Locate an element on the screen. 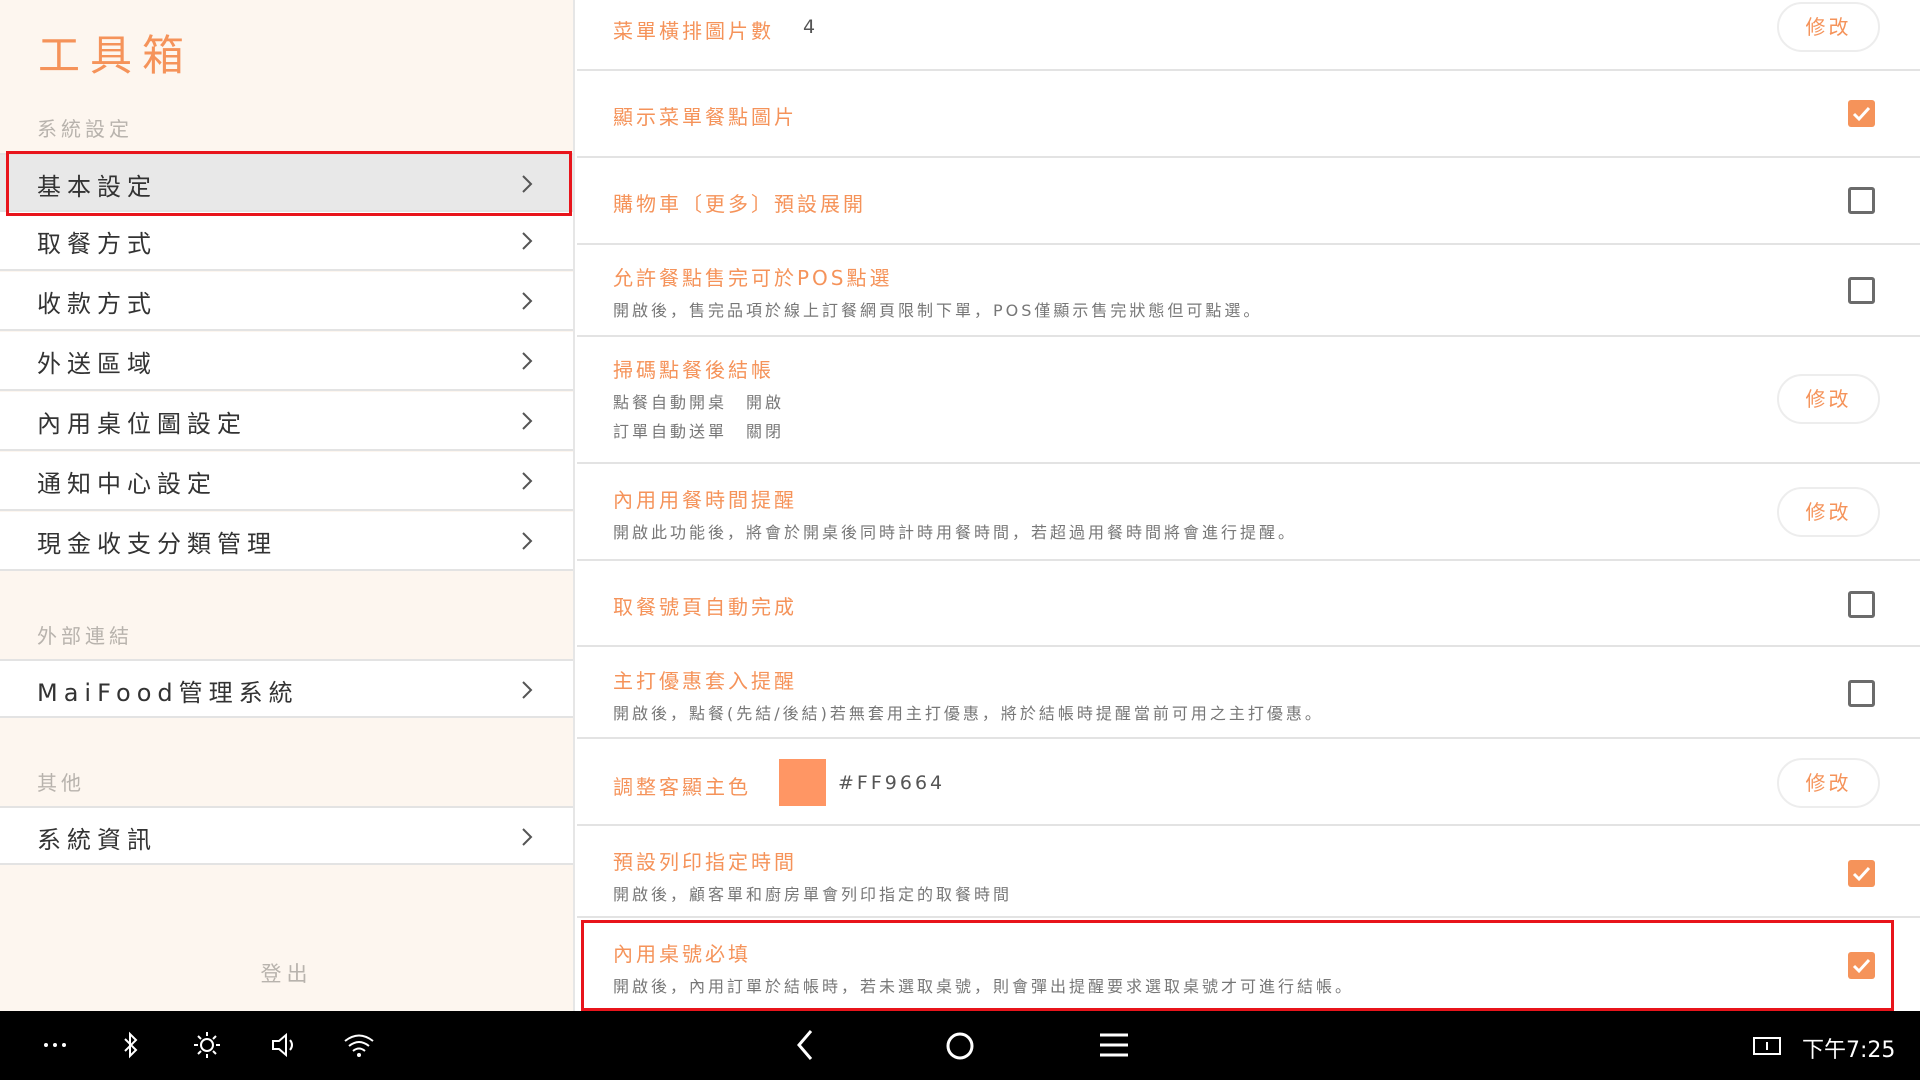 The image size is (1920, 1080). setting-description: 開啟後，顧客單和廚房單會列印指定的取餐時間 is located at coordinates (813, 894).